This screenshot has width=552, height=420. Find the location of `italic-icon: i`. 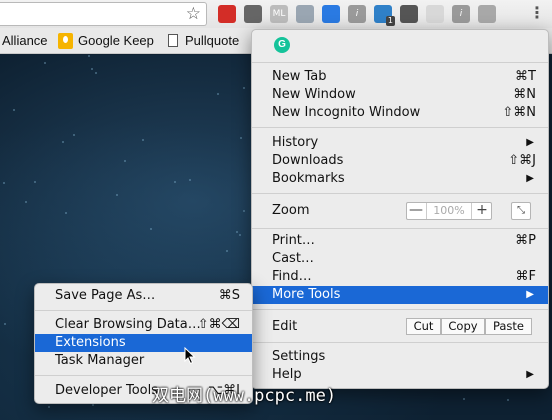

italic-icon: i is located at coordinates (357, 14).